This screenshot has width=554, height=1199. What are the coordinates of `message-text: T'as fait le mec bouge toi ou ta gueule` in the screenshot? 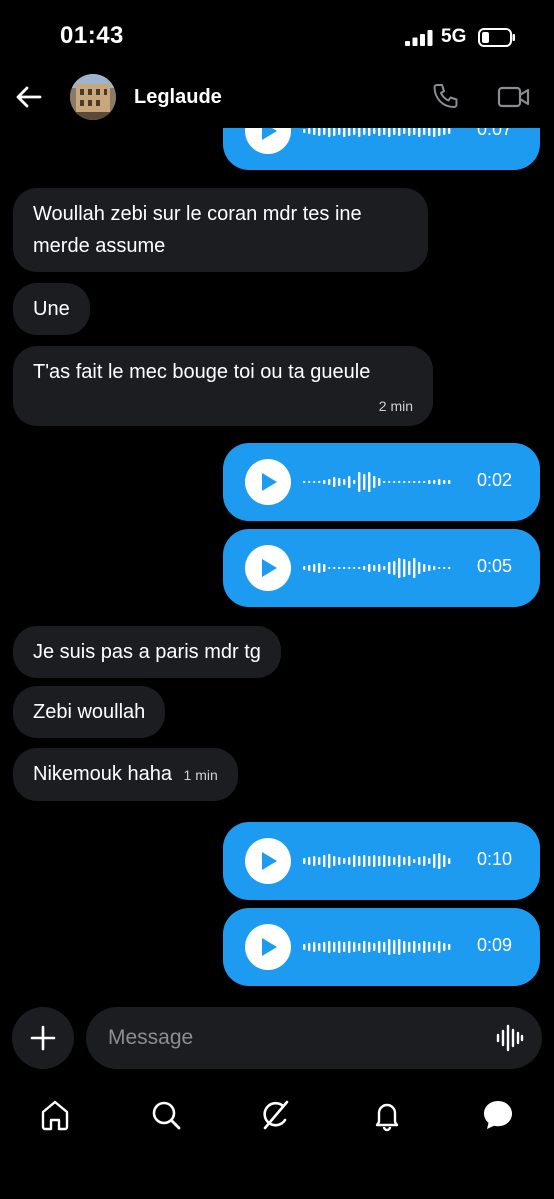 It's located at (202, 372).